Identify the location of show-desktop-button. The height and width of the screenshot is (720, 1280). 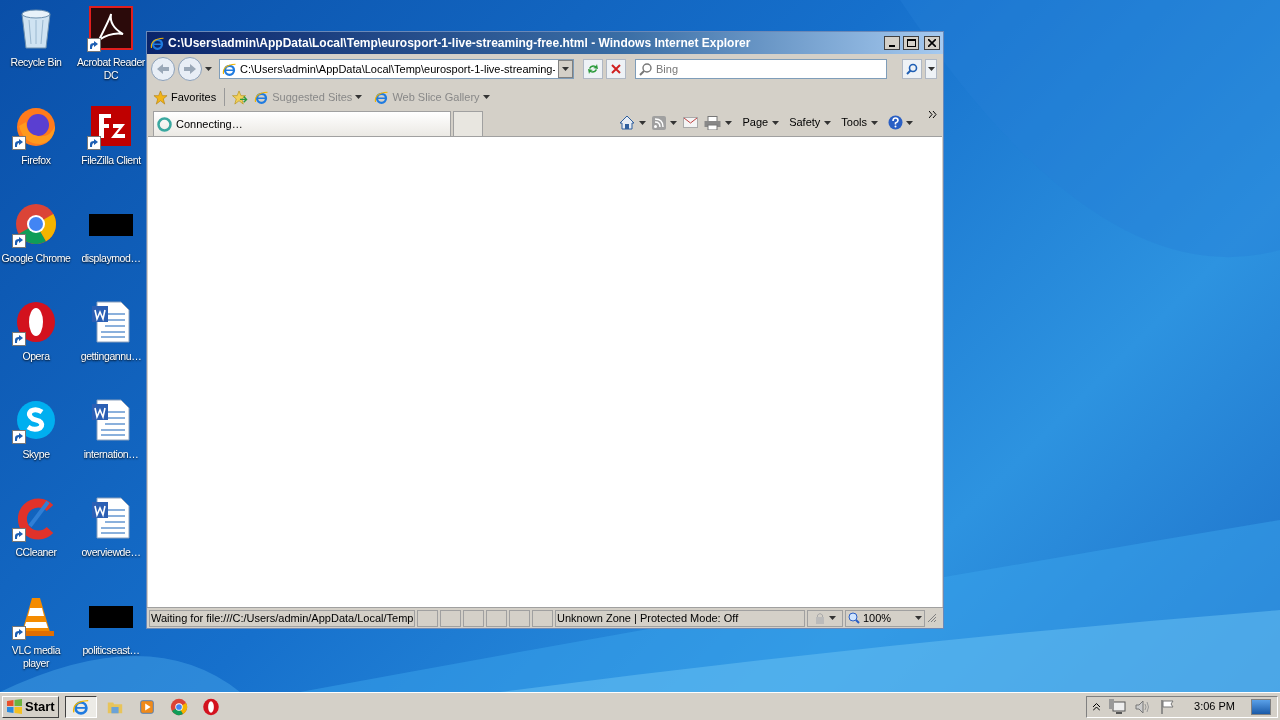
(1261, 706).